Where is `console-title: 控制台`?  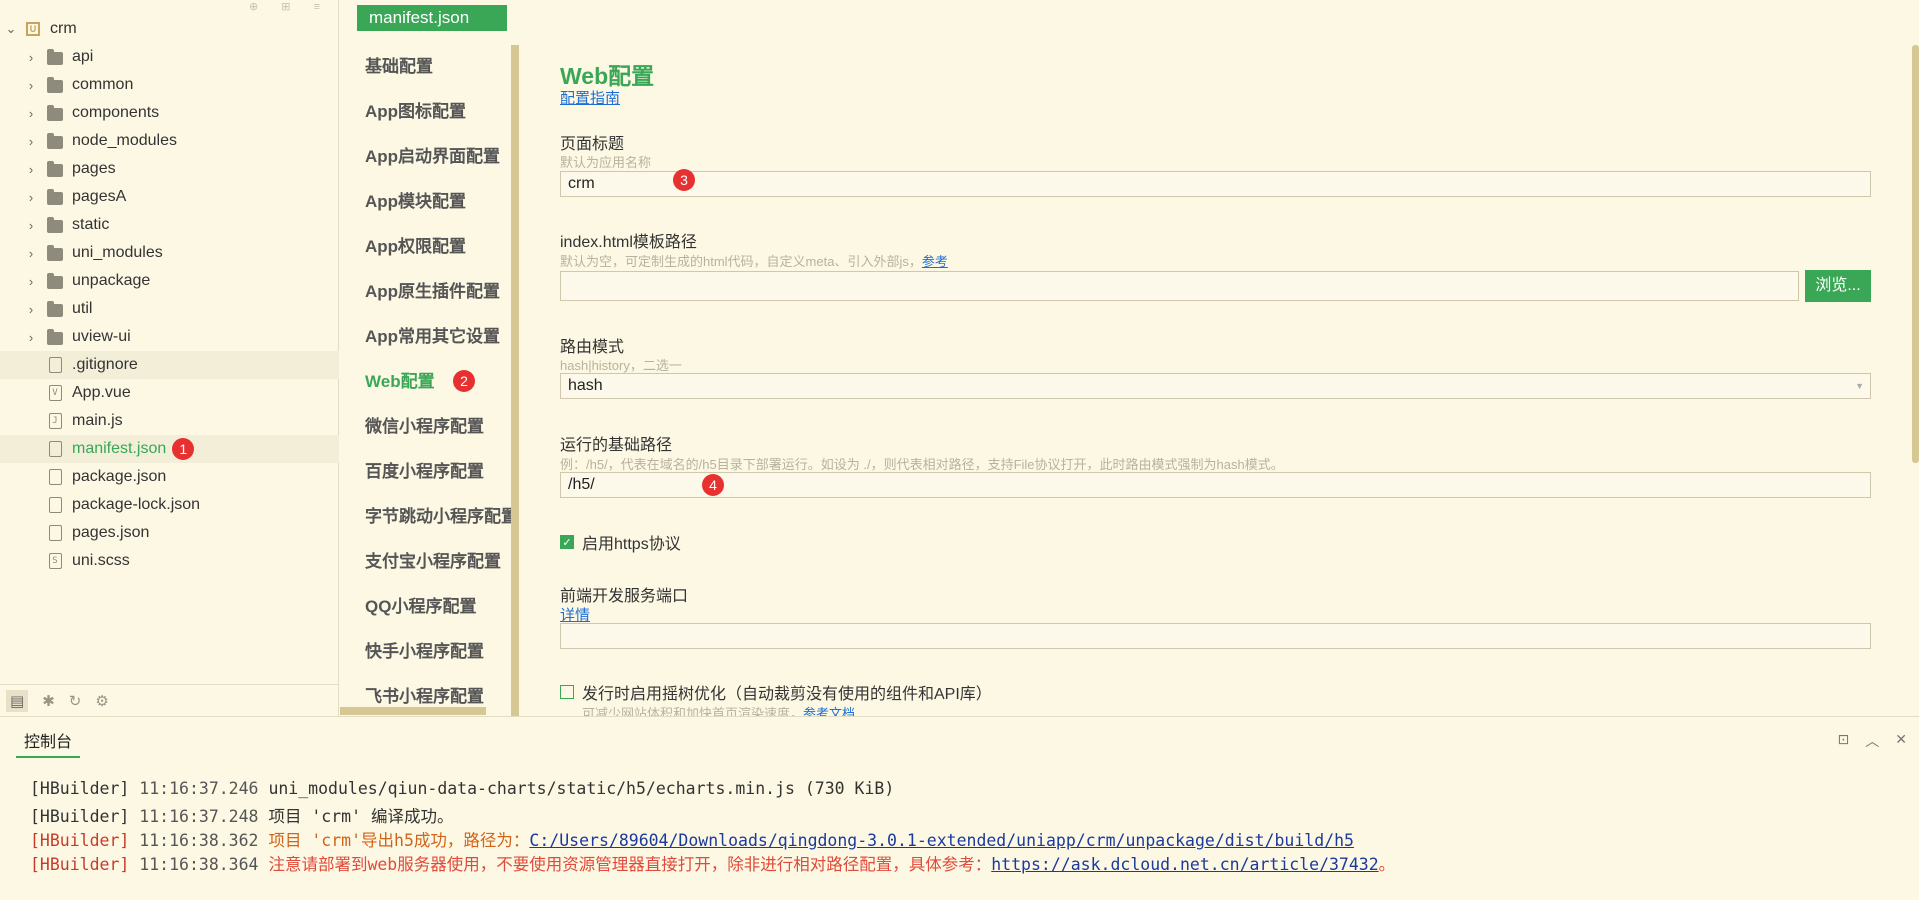
console-title: 控制台 is located at coordinates (48, 743).